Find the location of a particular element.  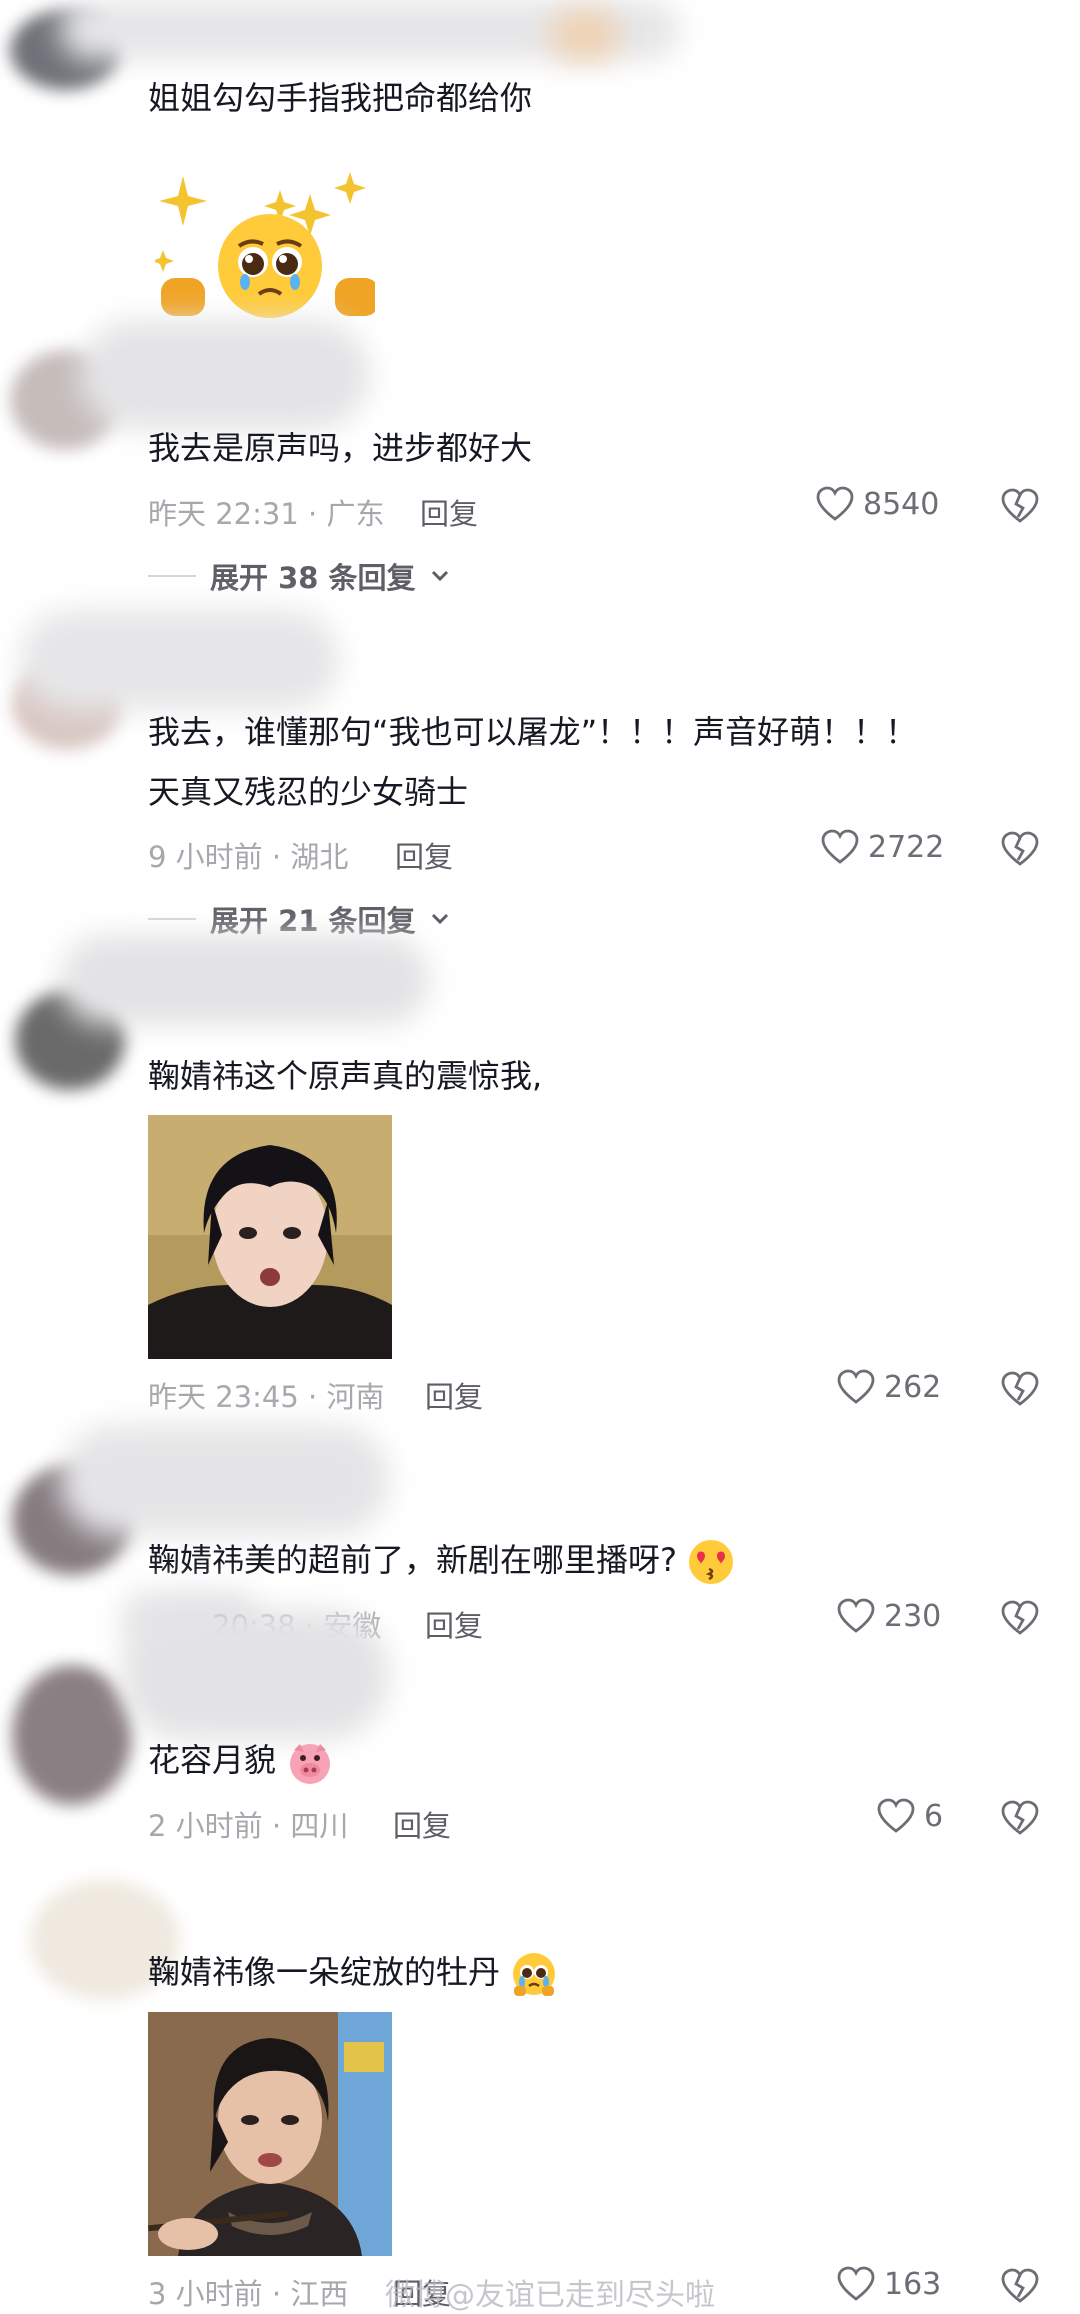

pig-face-emoji is located at coordinates (310, 1764).